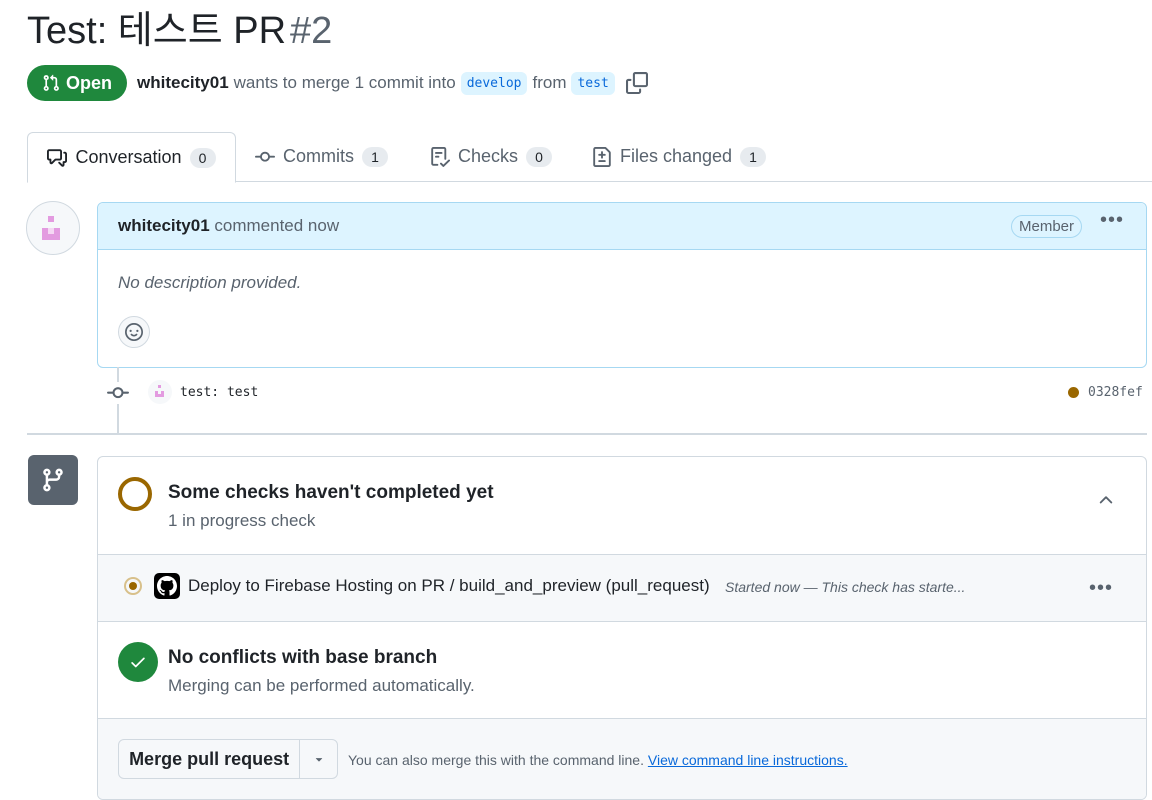  I want to click on commit-sha-link: 0328fef, so click(1115, 392).